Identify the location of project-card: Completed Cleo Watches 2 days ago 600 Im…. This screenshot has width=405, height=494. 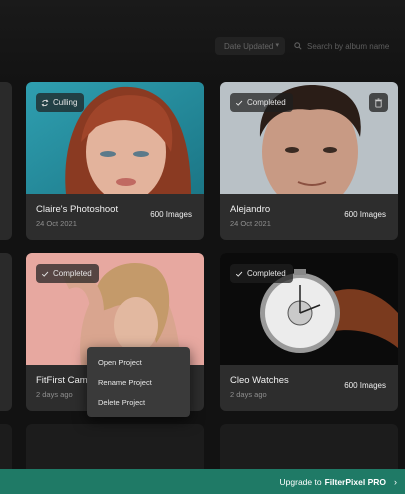
(309, 332).